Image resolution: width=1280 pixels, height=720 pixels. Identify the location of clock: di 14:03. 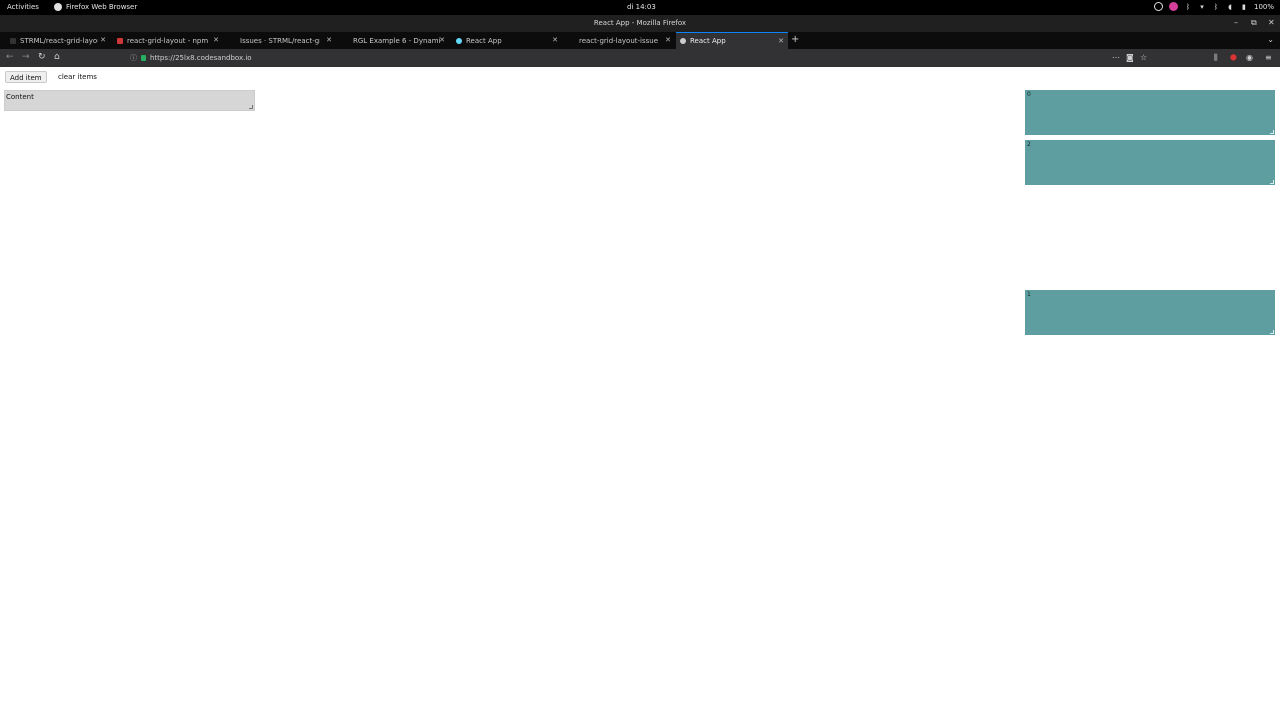
(641, 7).